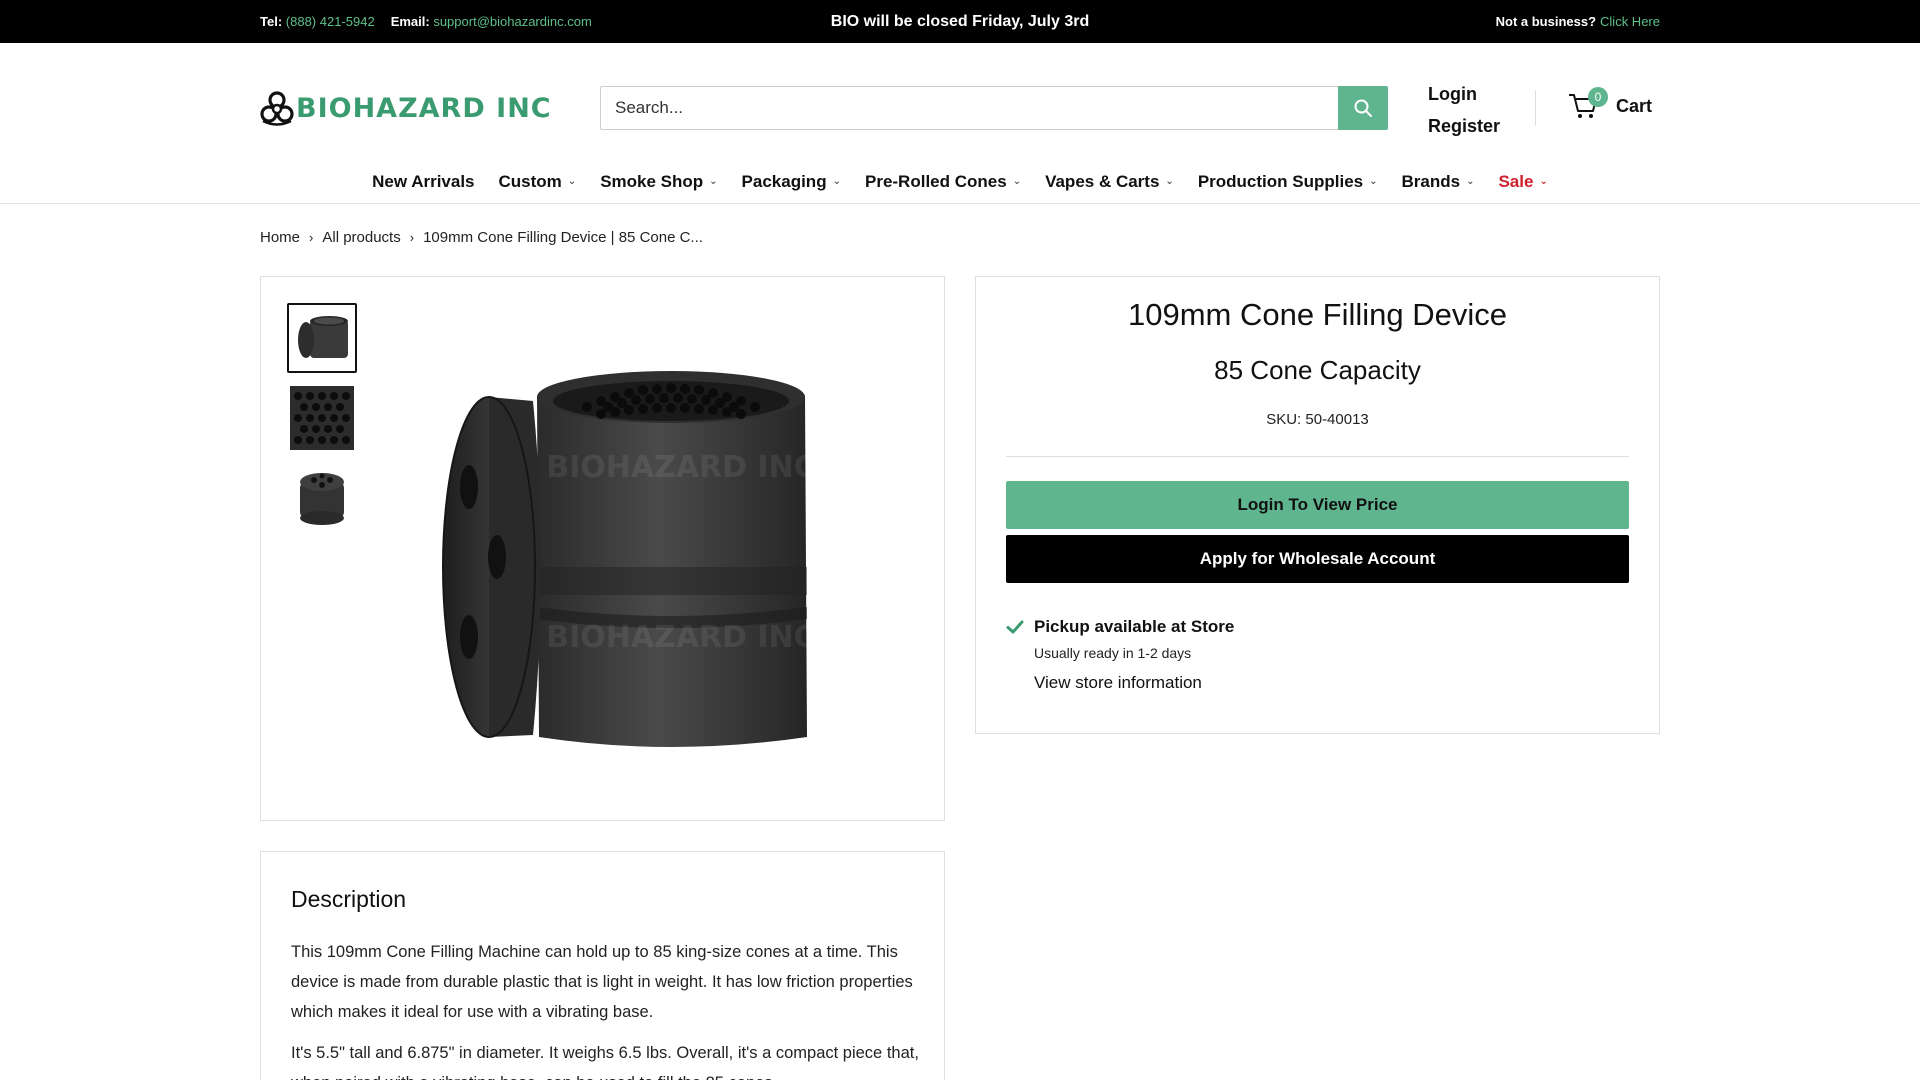 The width and height of the screenshot is (1920, 1080). I want to click on product-title: 109mm Cone Filling Device, so click(1317, 314).